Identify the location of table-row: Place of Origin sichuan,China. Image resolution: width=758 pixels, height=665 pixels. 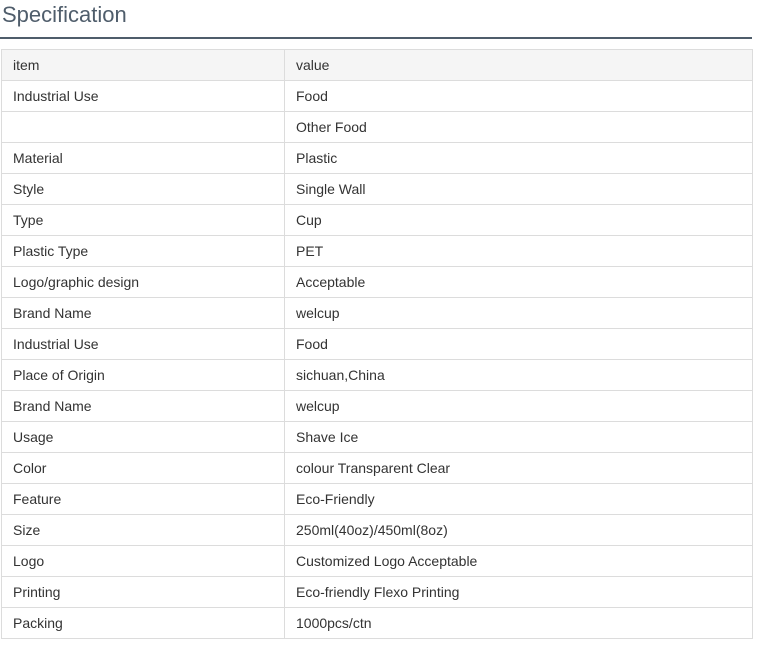
(377, 375).